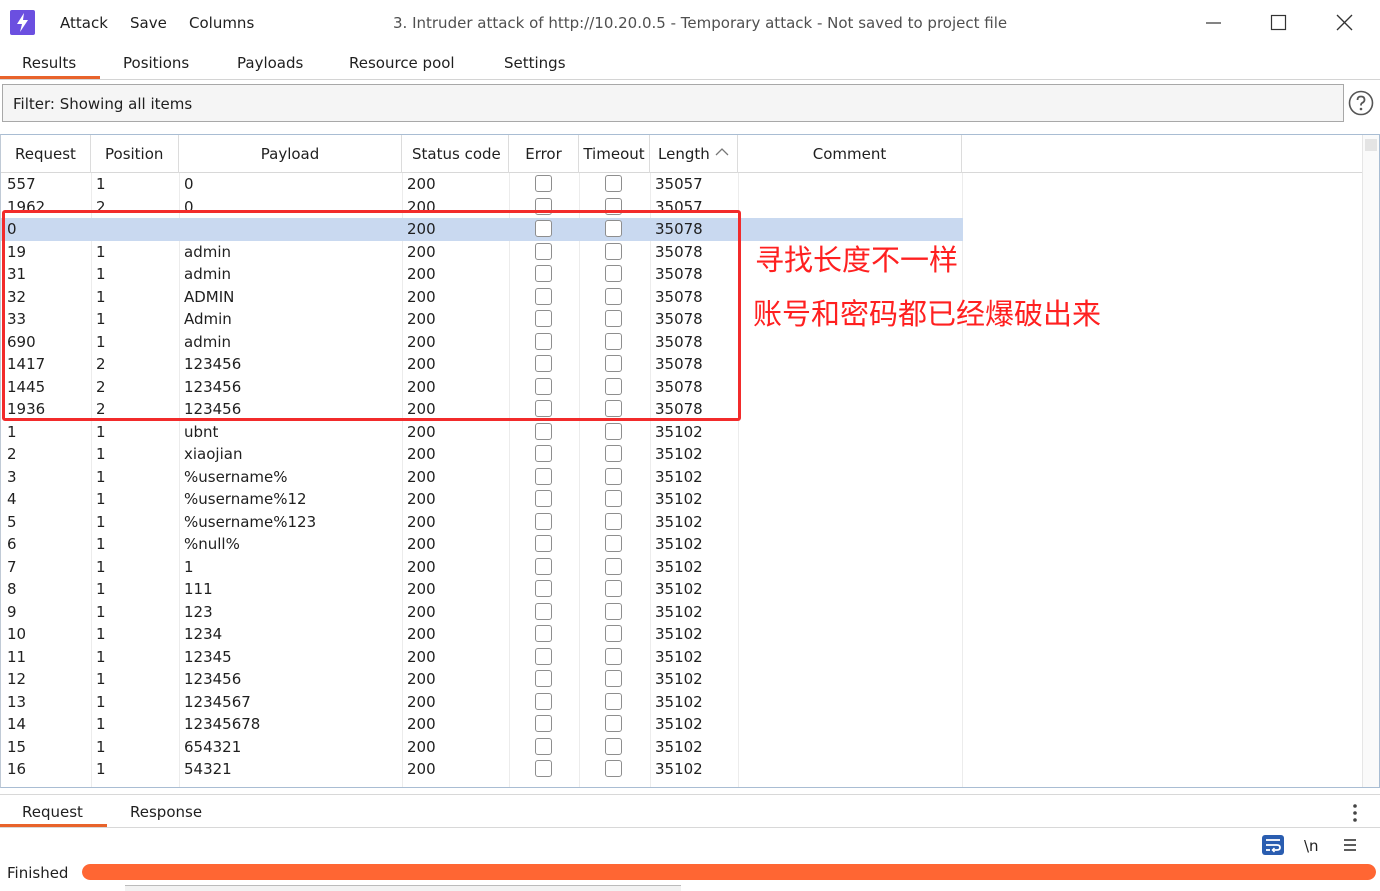 This screenshot has height=891, width=1380. I want to click on table-row: 6 1 %null% 200 35102, so click(482, 544).